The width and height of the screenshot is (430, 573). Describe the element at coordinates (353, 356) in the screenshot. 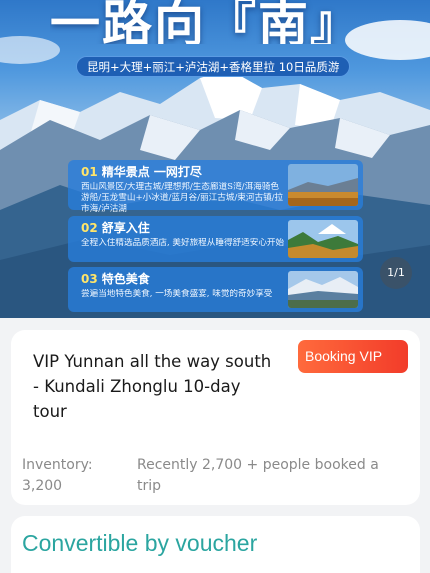

I see `booking-vip-button: Booking VIP` at that location.